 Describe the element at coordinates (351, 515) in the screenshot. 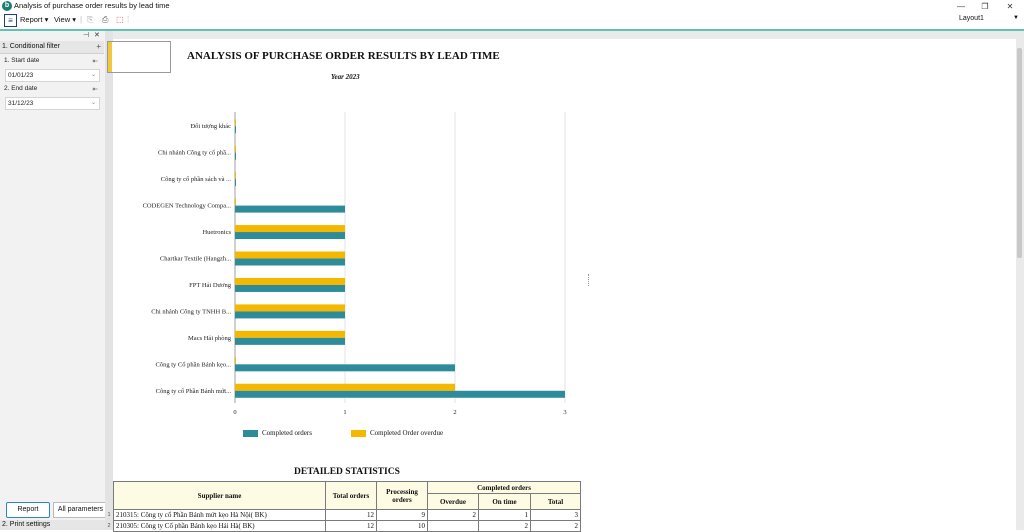

I see `total-orders-cell: 12` at that location.